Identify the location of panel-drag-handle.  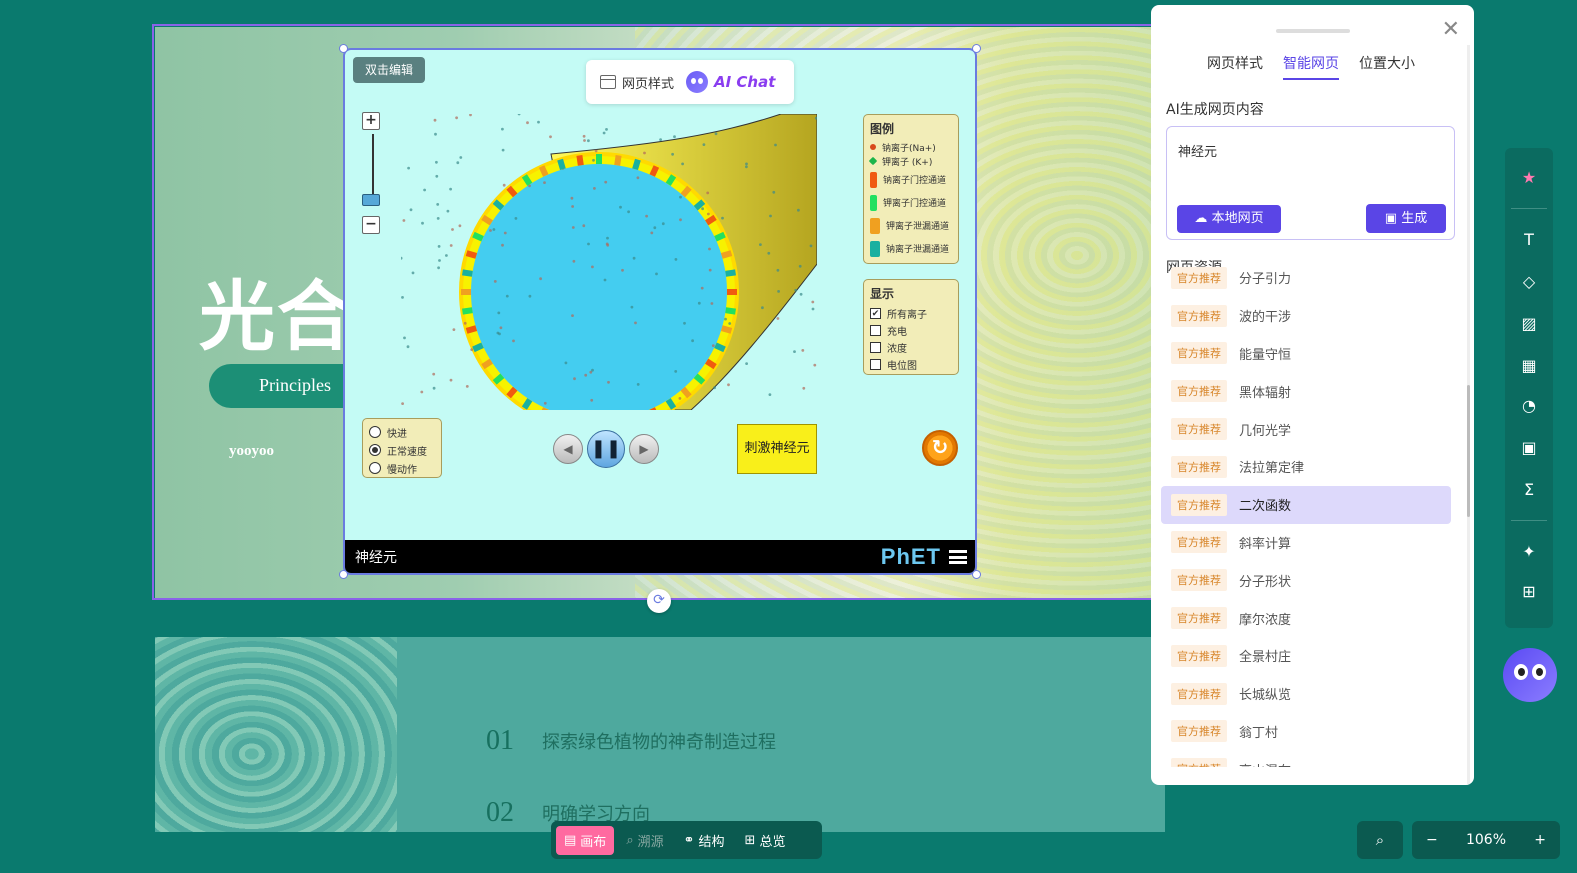
(1313, 31).